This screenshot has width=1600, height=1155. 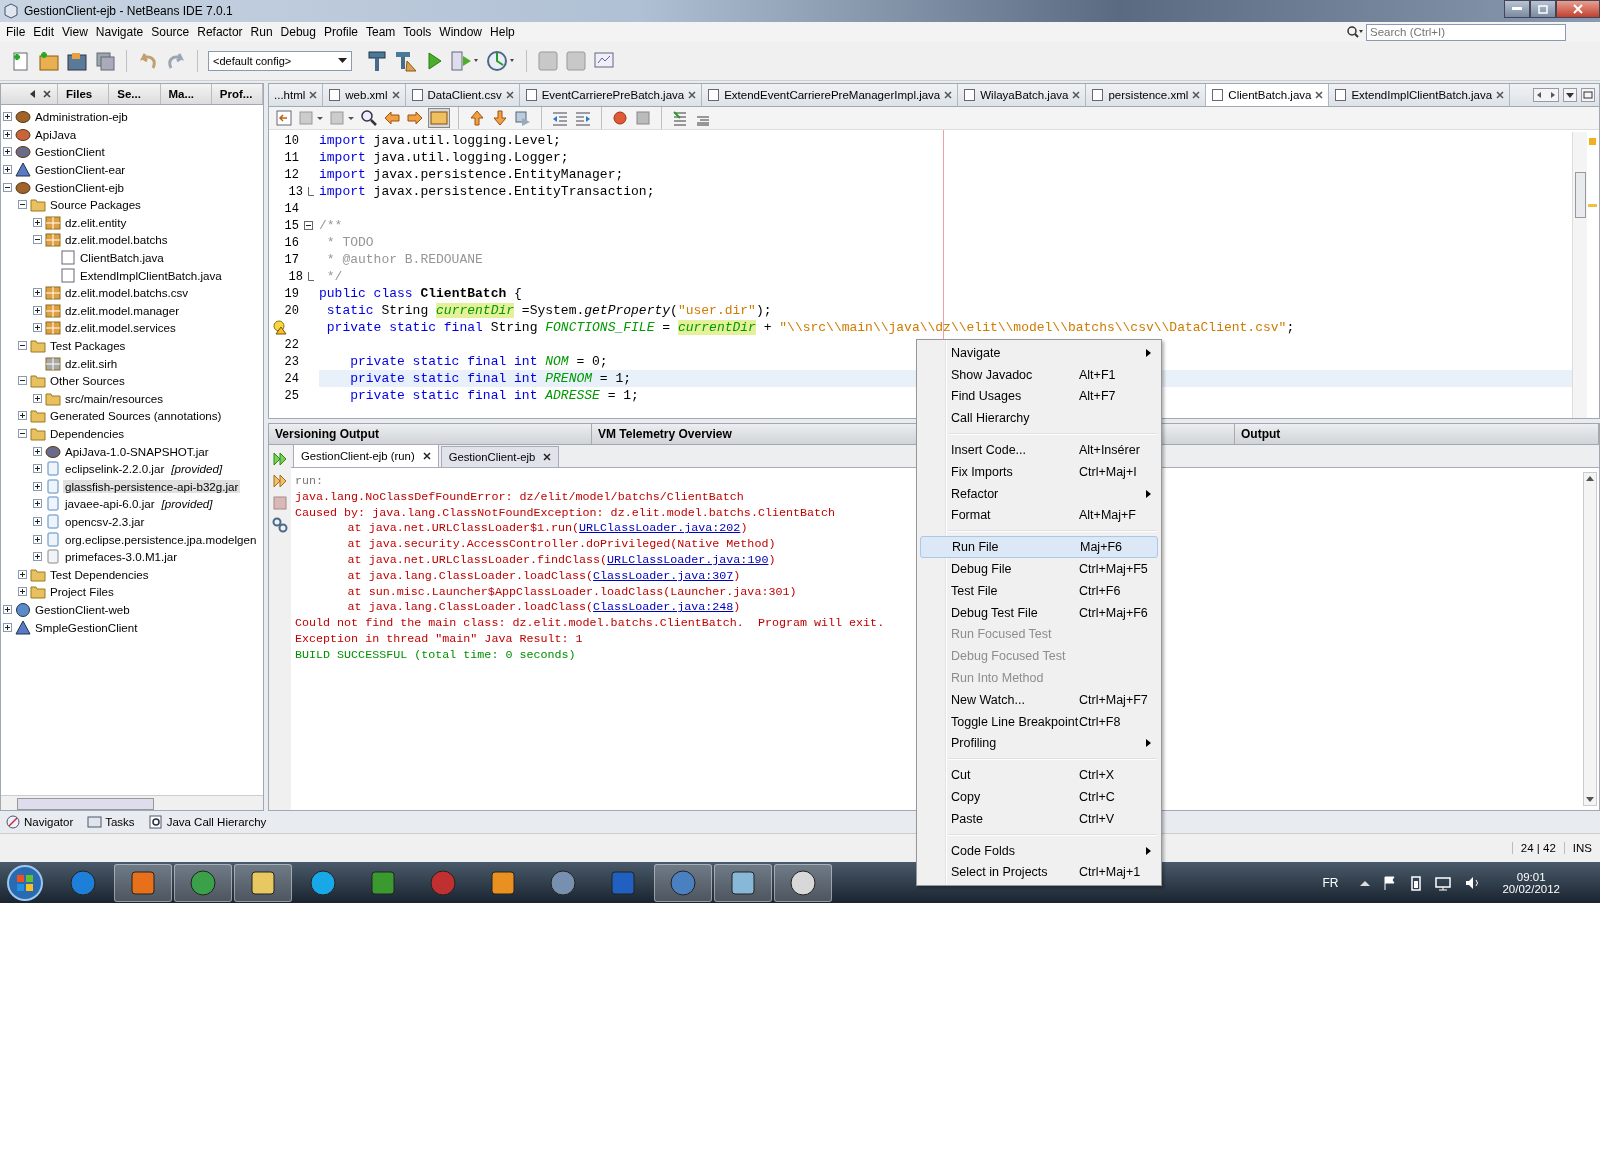 What do you see at coordinates (406, 61) in the screenshot?
I see `hammer-broom-icon` at bounding box center [406, 61].